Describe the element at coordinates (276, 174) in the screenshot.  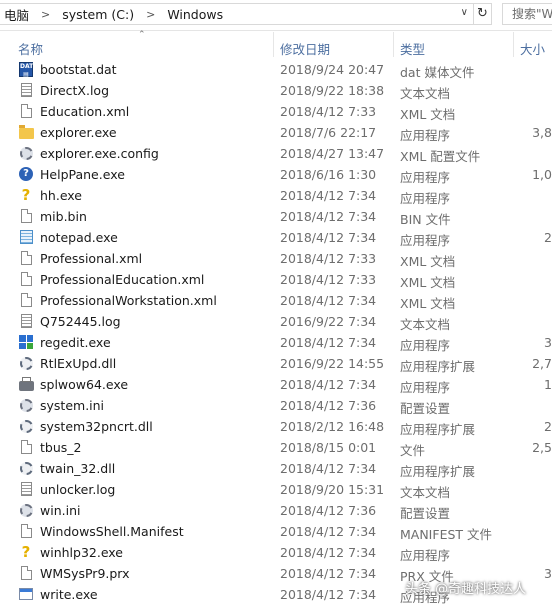
I see `file-row: ? HelpPane.exe 2018/6/16 1:30 应用程序 1,0` at that location.